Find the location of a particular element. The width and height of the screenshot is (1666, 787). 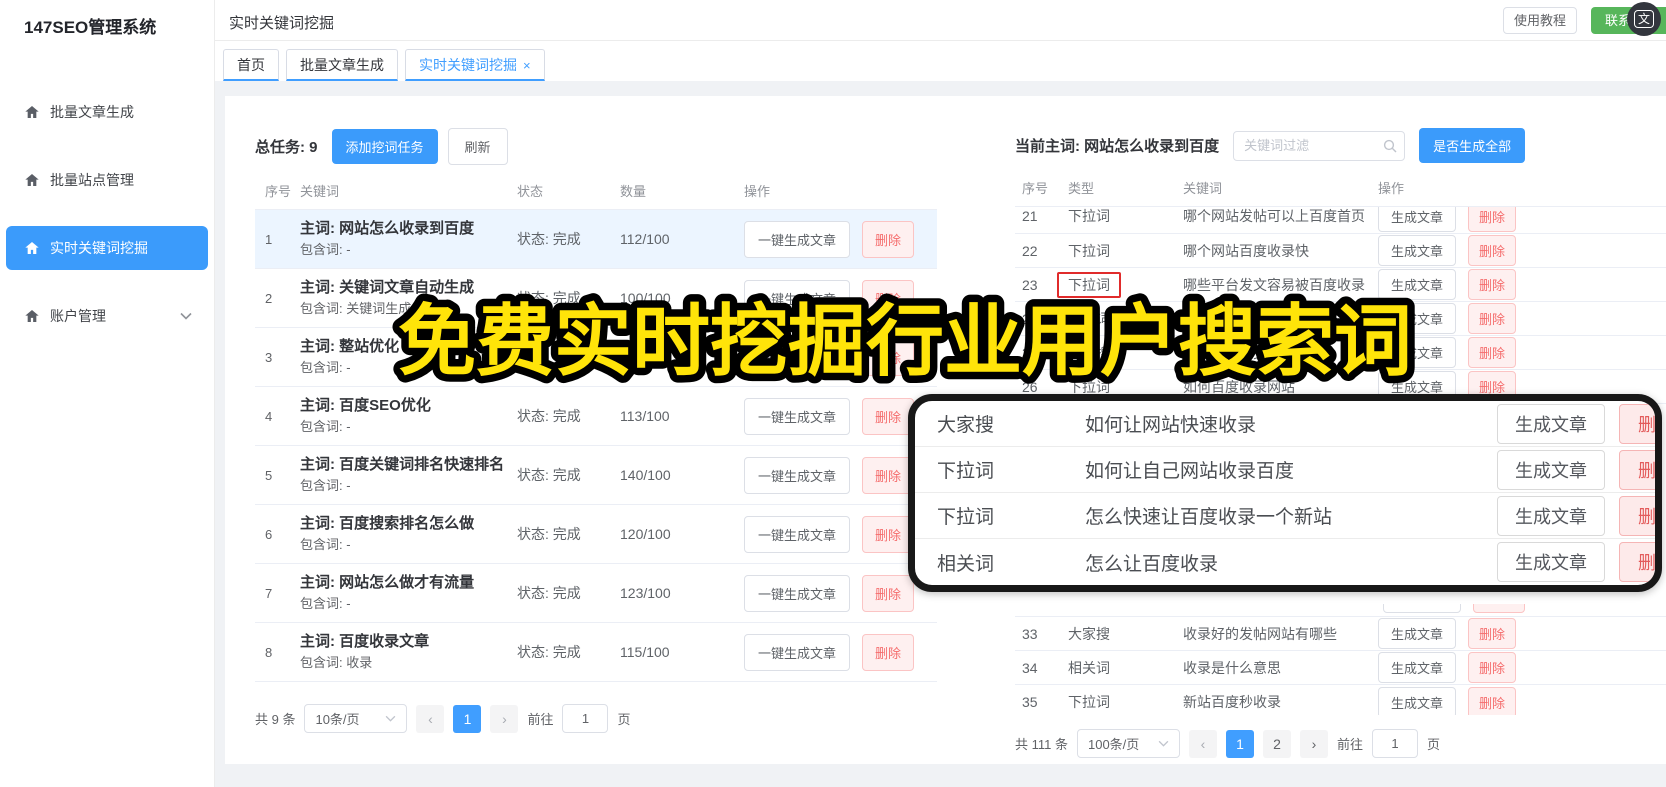

sidebar-item-label: 实时关键词挖掘 is located at coordinates (99, 248).